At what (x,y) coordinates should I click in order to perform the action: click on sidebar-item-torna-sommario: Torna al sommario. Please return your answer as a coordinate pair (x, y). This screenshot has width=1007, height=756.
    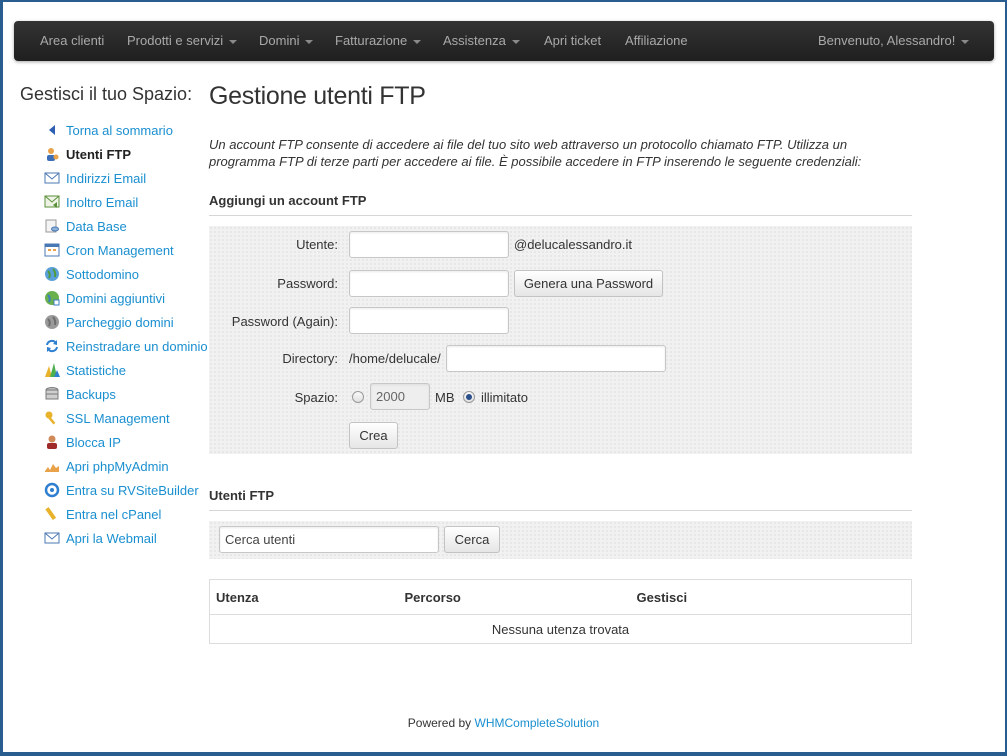
    Looking at the image, I should click on (108, 131).